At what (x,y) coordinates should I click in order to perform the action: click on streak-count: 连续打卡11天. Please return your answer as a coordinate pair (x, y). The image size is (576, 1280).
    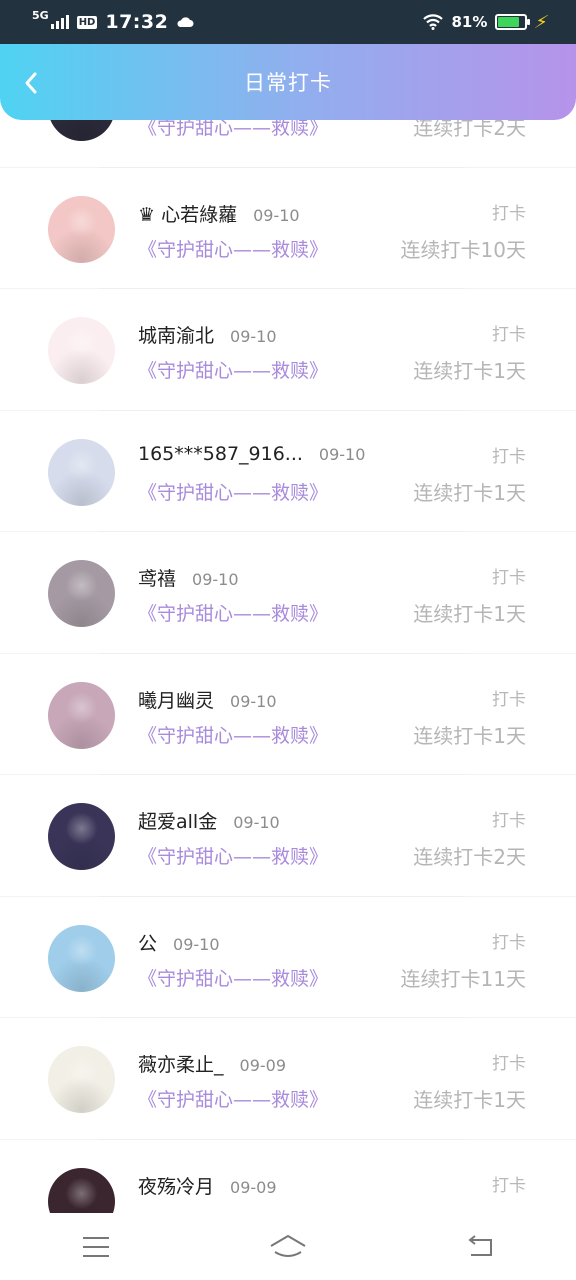
    Looking at the image, I should click on (463, 978).